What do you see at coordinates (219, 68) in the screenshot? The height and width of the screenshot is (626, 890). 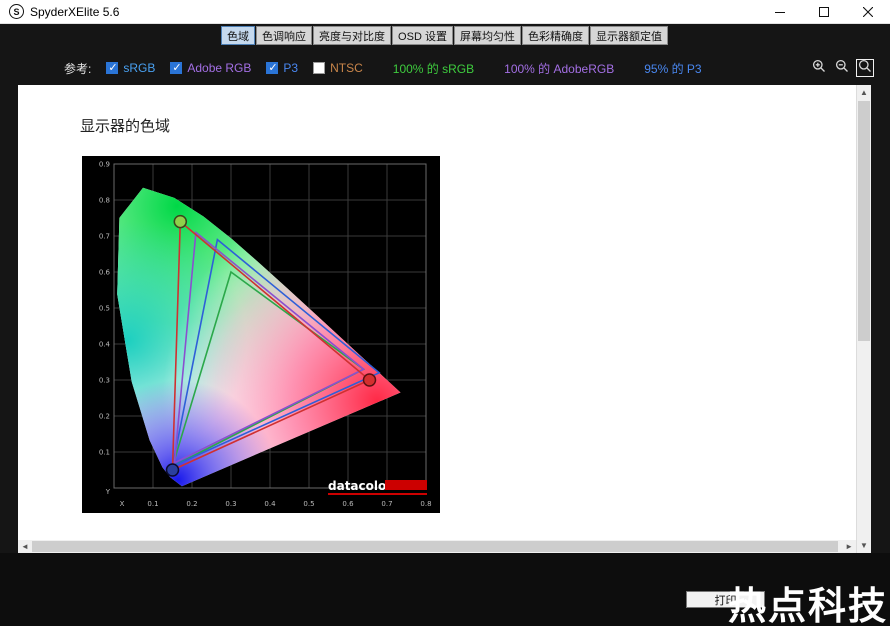 I see `reference-name-1: Adobe RGB` at bounding box center [219, 68].